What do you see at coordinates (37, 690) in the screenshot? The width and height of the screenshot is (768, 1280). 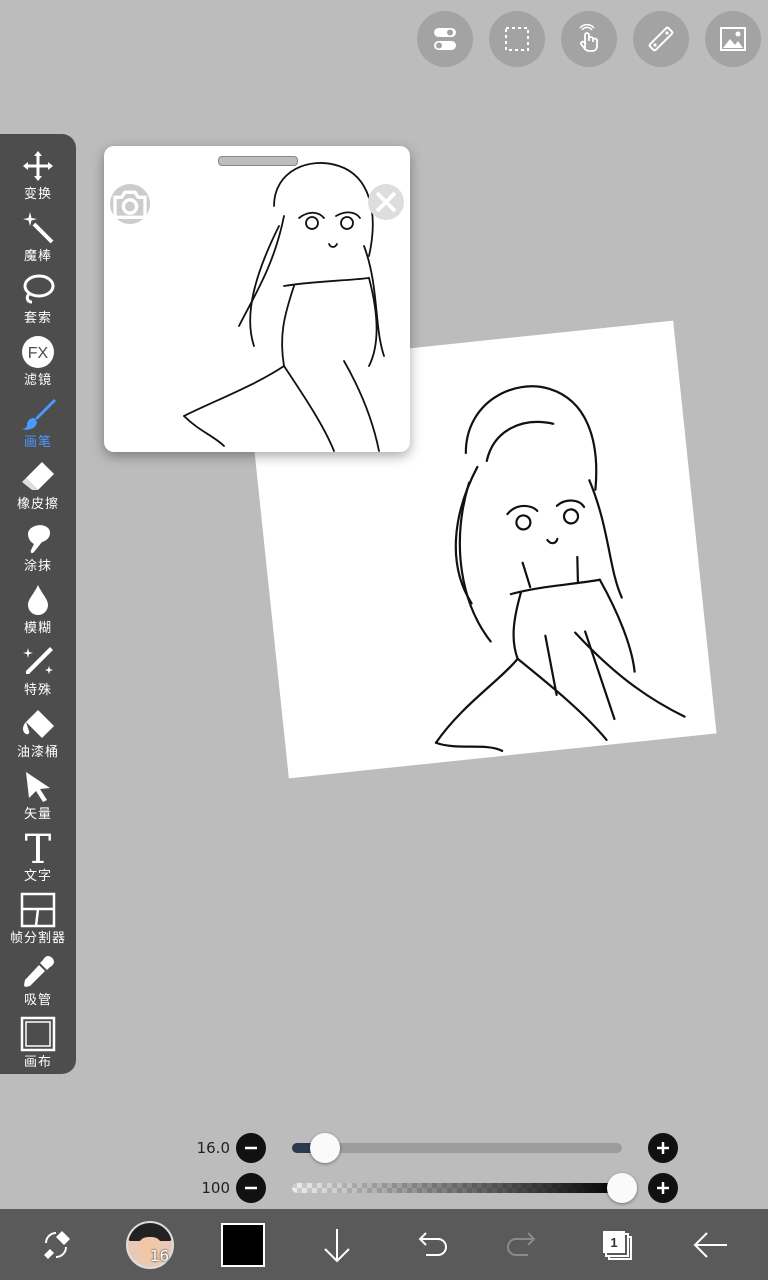 I see `tool-label: 特殊` at bounding box center [37, 690].